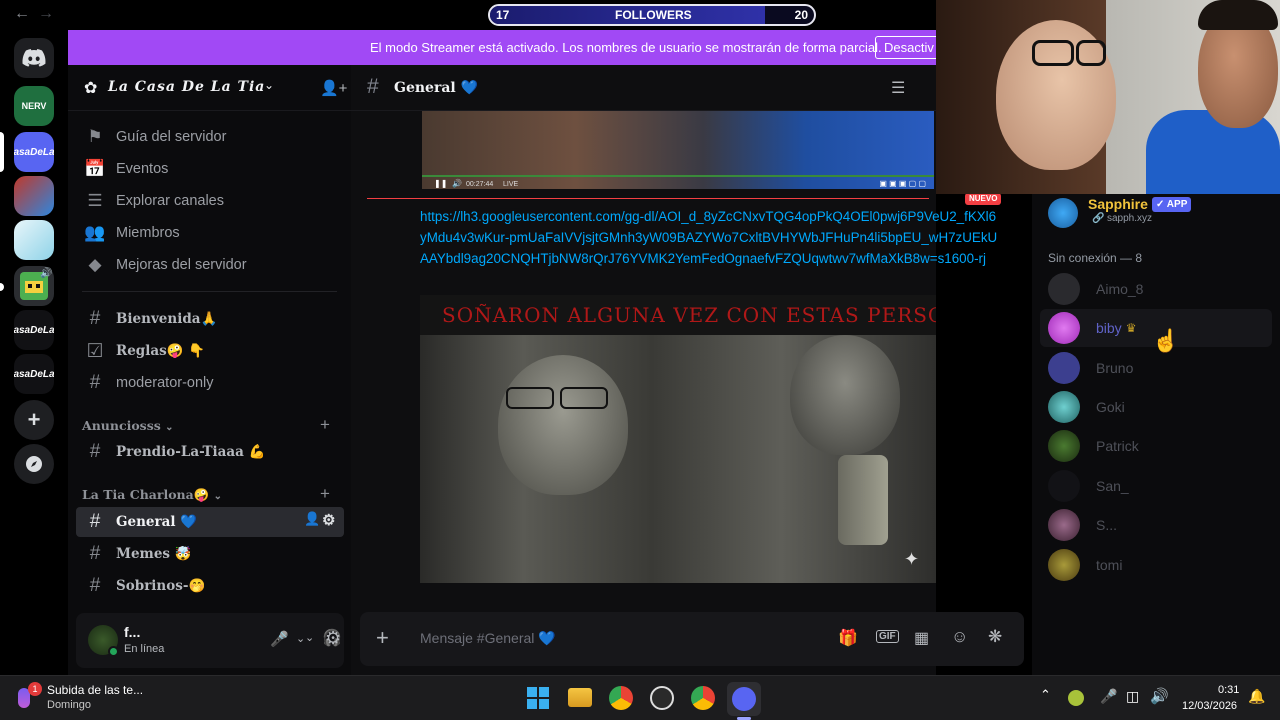 The height and width of the screenshot is (720, 1280). What do you see at coordinates (1209, 706) in the screenshot?
I see `clock-date: 12/03/2026` at bounding box center [1209, 706].